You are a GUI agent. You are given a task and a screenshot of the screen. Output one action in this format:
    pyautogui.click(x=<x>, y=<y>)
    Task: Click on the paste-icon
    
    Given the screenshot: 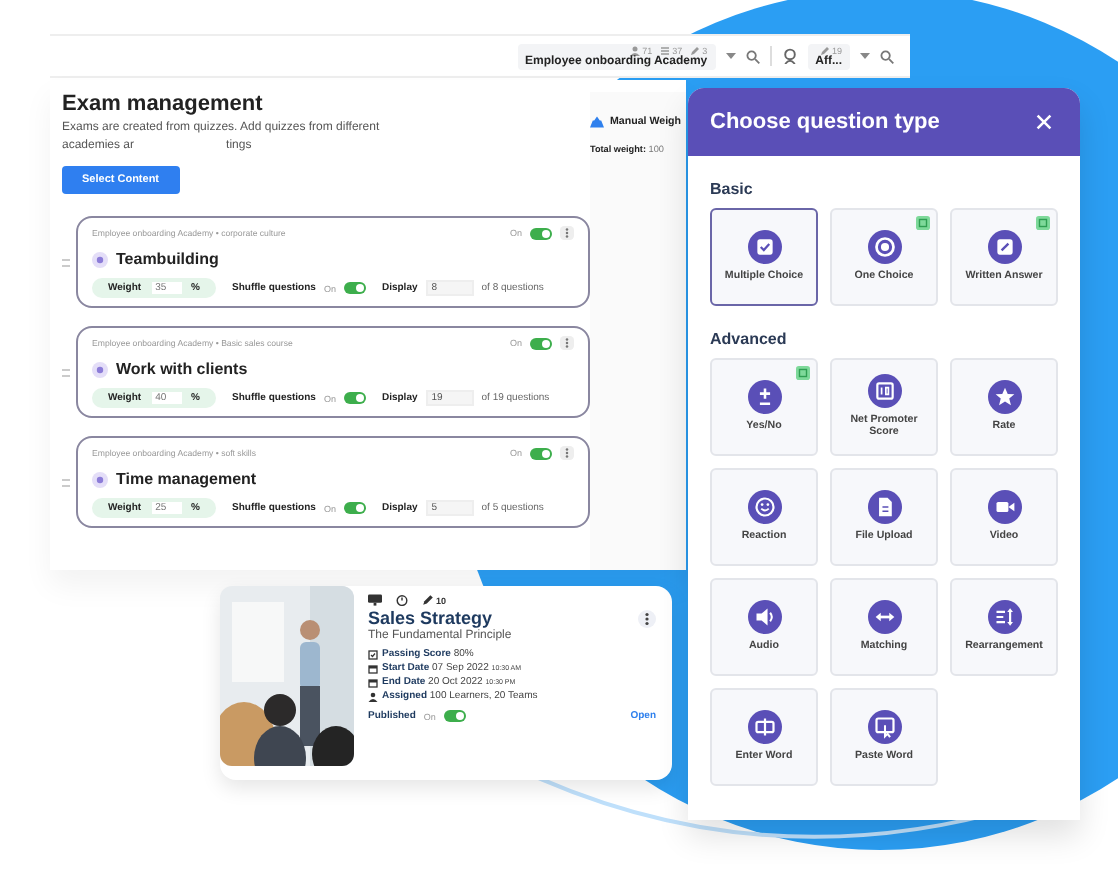 What is the action you would take?
    pyautogui.click(x=884, y=727)
    